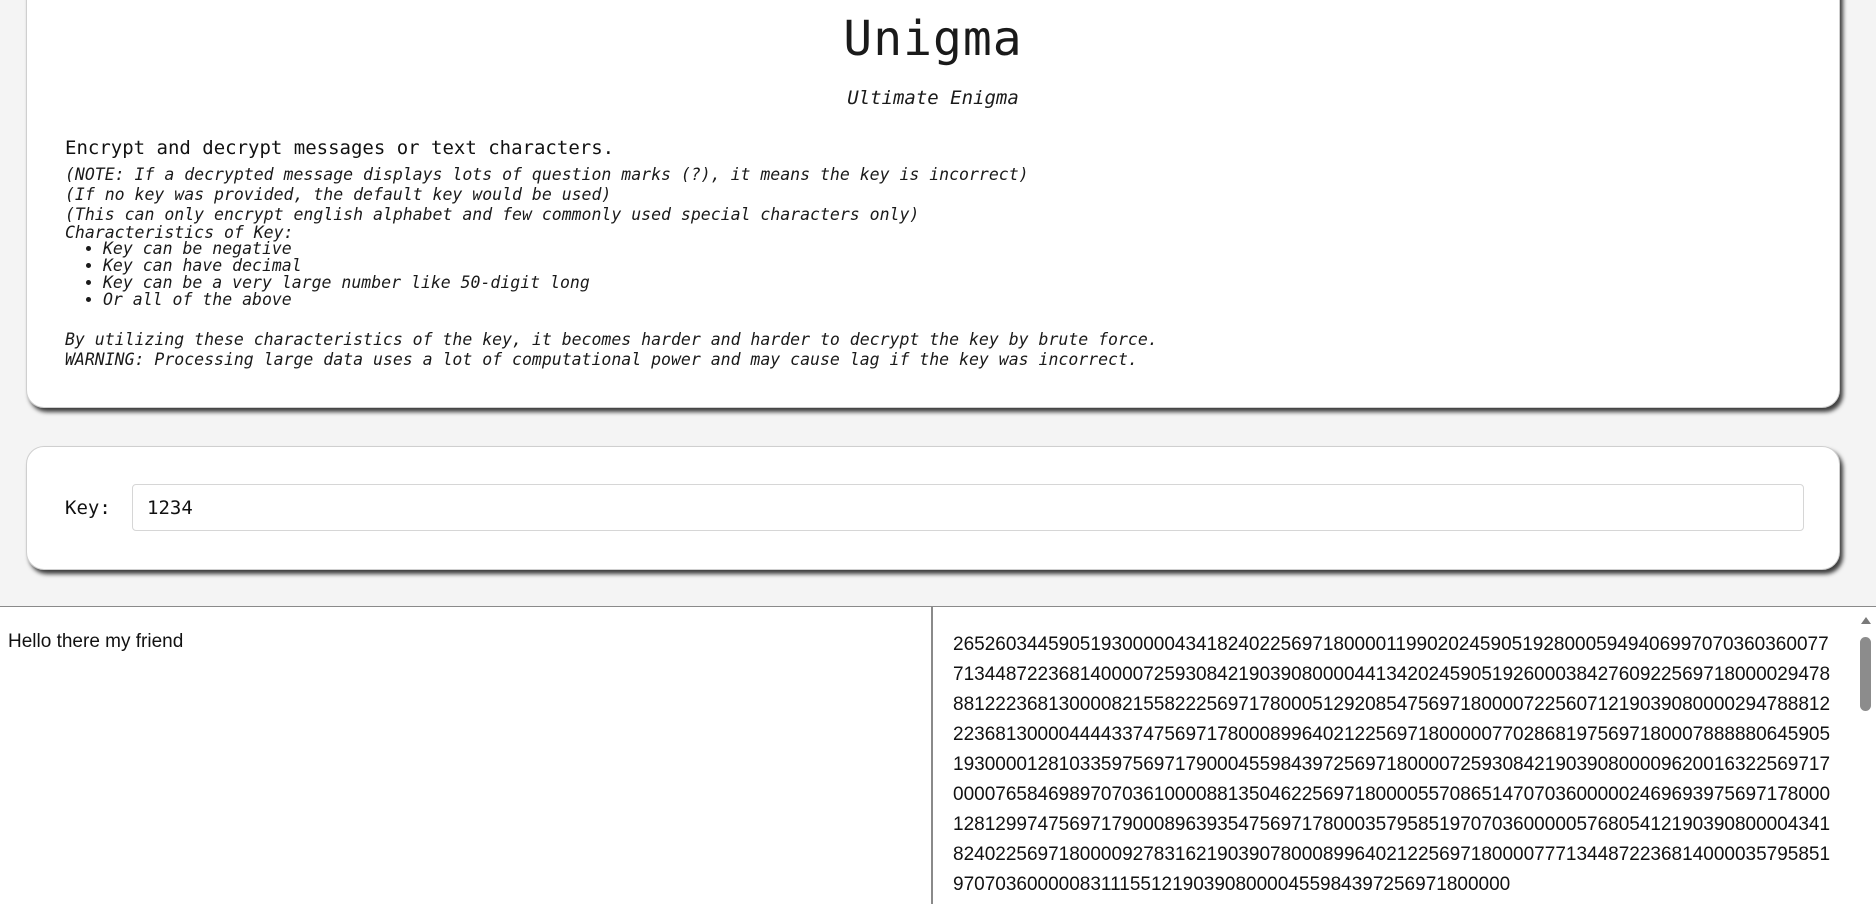 This screenshot has height=904, width=1876. I want to click on characteristic-item: Or all of the above, so click(630, 299).